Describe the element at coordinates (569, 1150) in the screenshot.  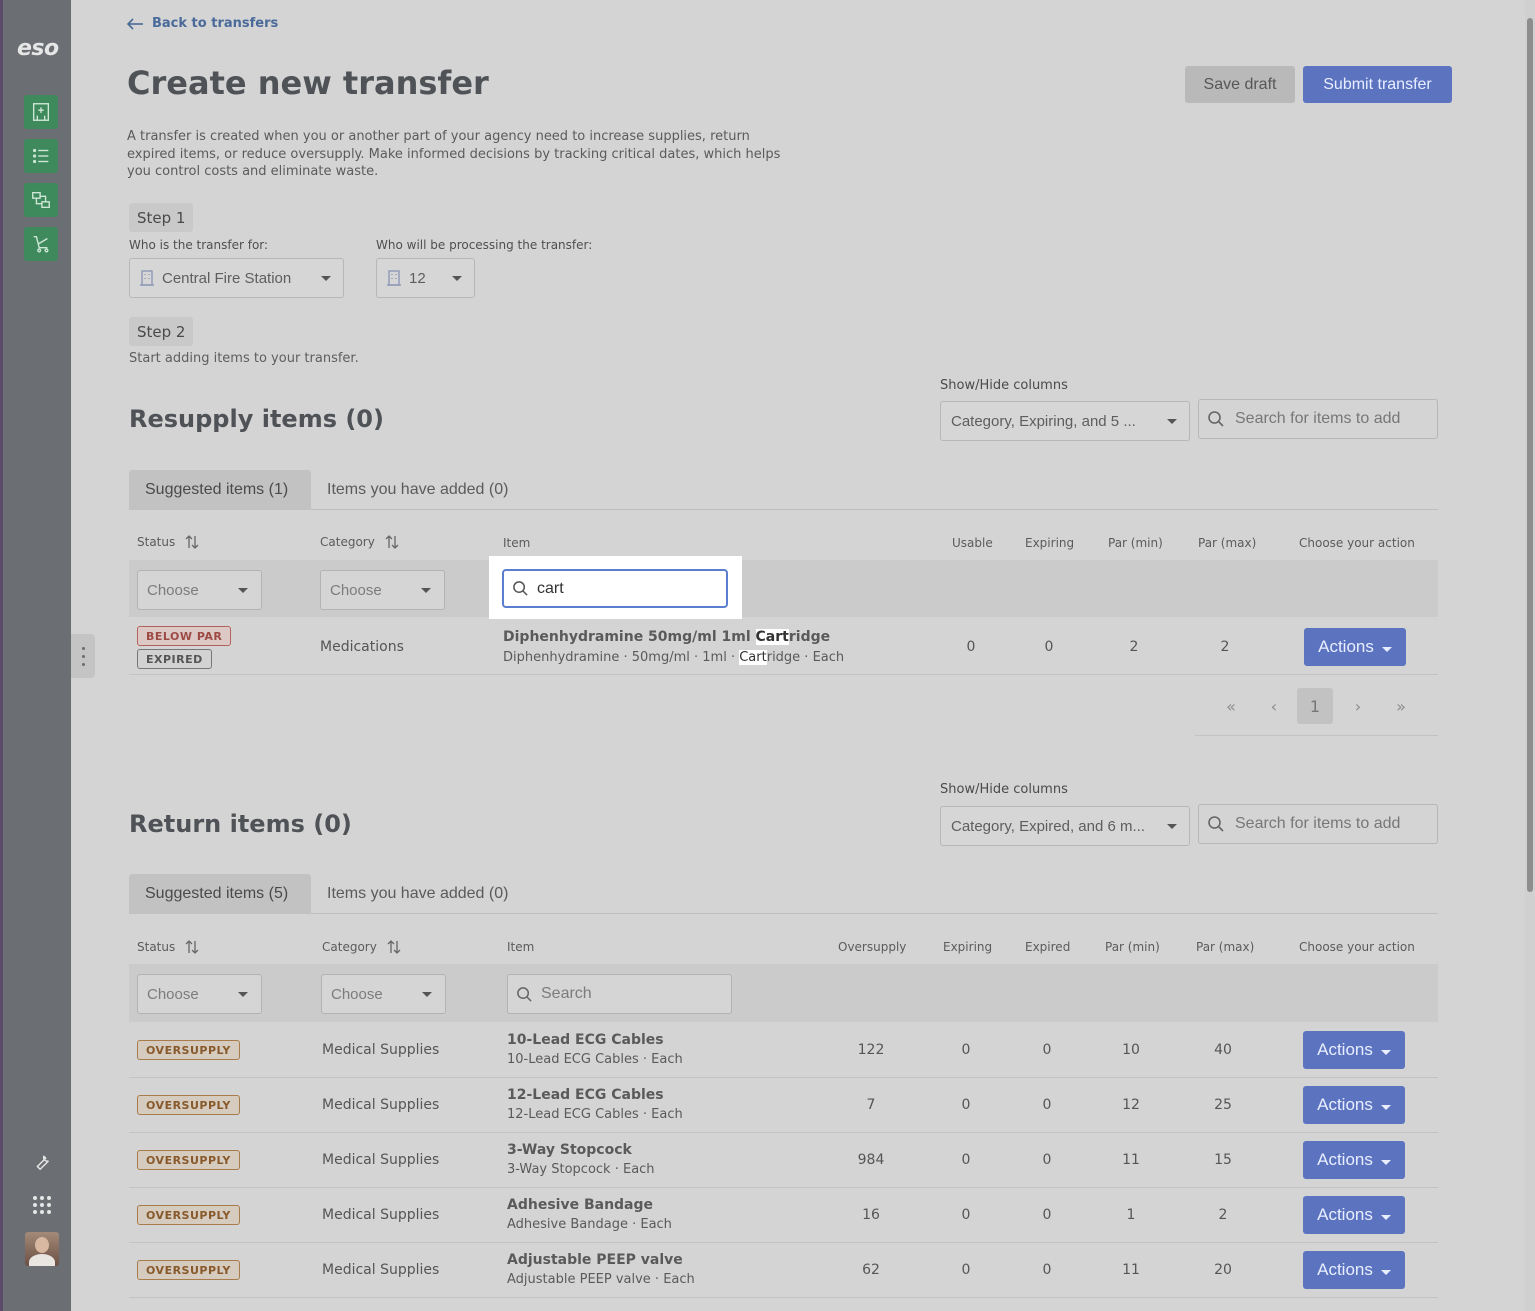
I see `row-item-name: 3-Way Stopcock` at that location.